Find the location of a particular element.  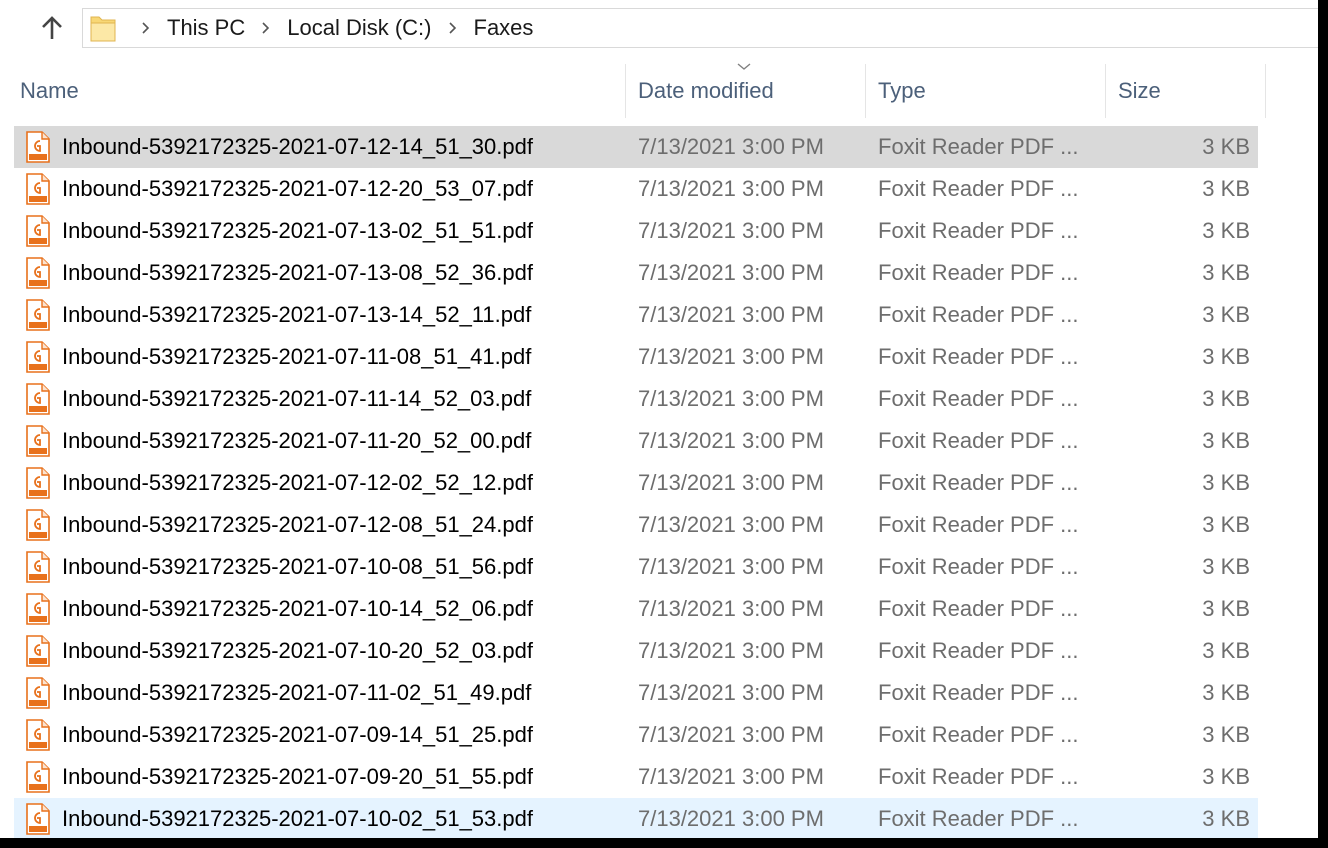

column-label: Date modified is located at coordinates (706, 90).